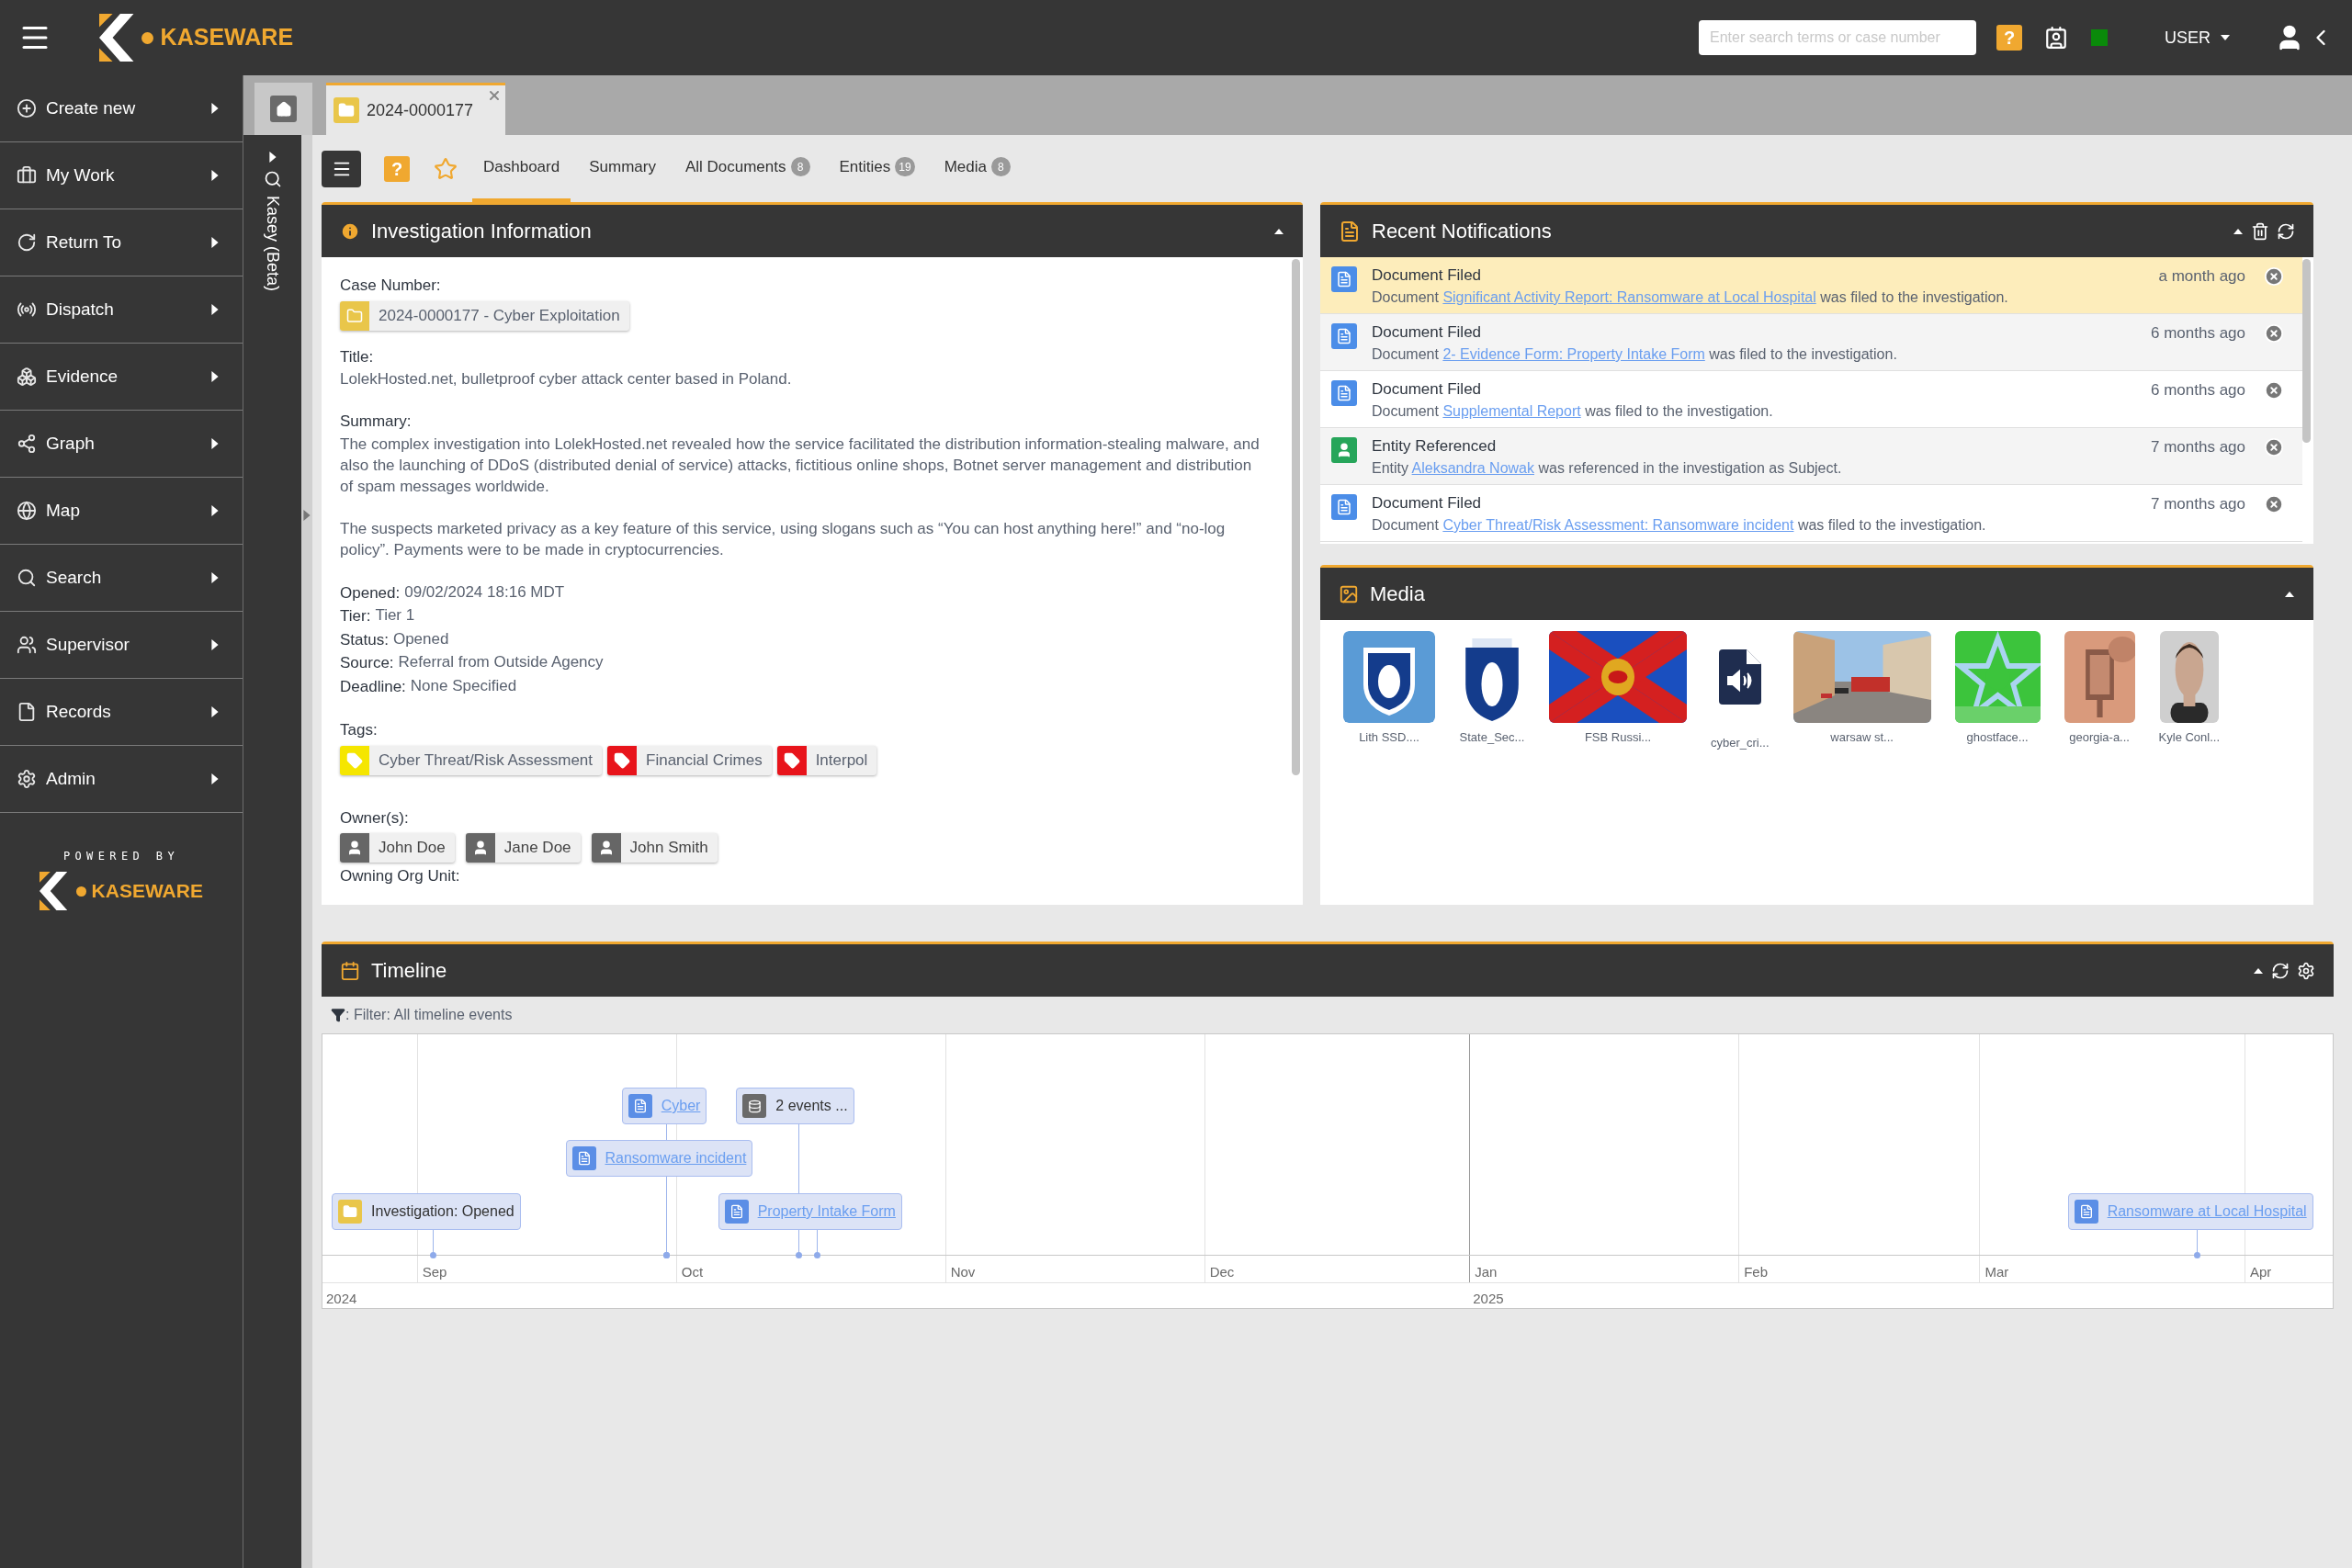 Image resolution: width=2352 pixels, height=1568 pixels. I want to click on trash-icon, so click(2260, 231).